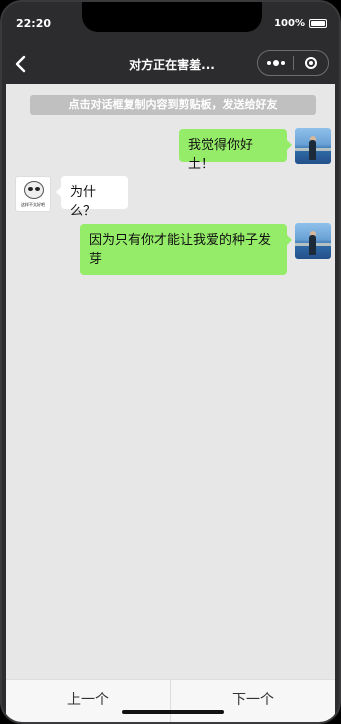 The image size is (341, 724). Describe the element at coordinates (311, 63) in the screenshot. I see `close-mini-program-icon` at that location.